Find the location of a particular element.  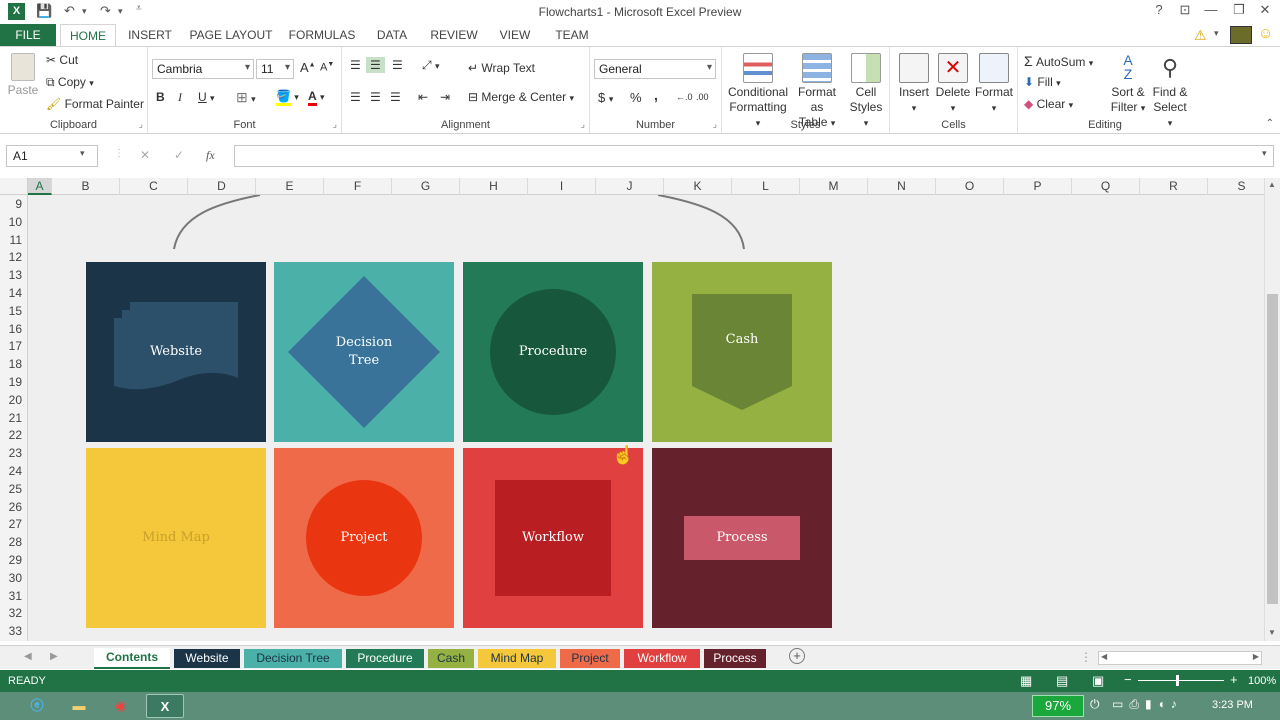

sheet-tab-mind-map: Mind Map is located at coordinates (517, 658).